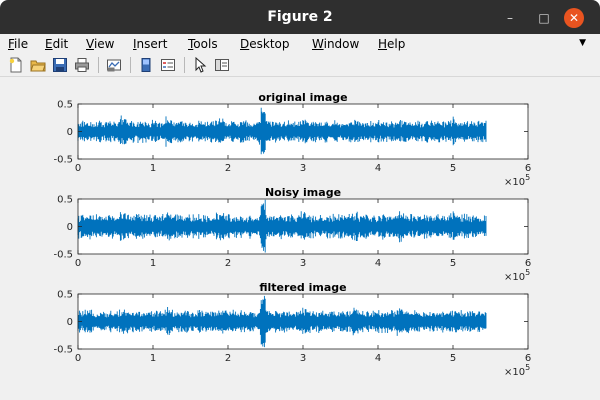 Image resolution: width=600 pixels, height=400 pixels. What do you see at coordinates (383, 44) in the screenshot?
I see `menu-help-mnemonic: H` at bounding box center [383, 44].